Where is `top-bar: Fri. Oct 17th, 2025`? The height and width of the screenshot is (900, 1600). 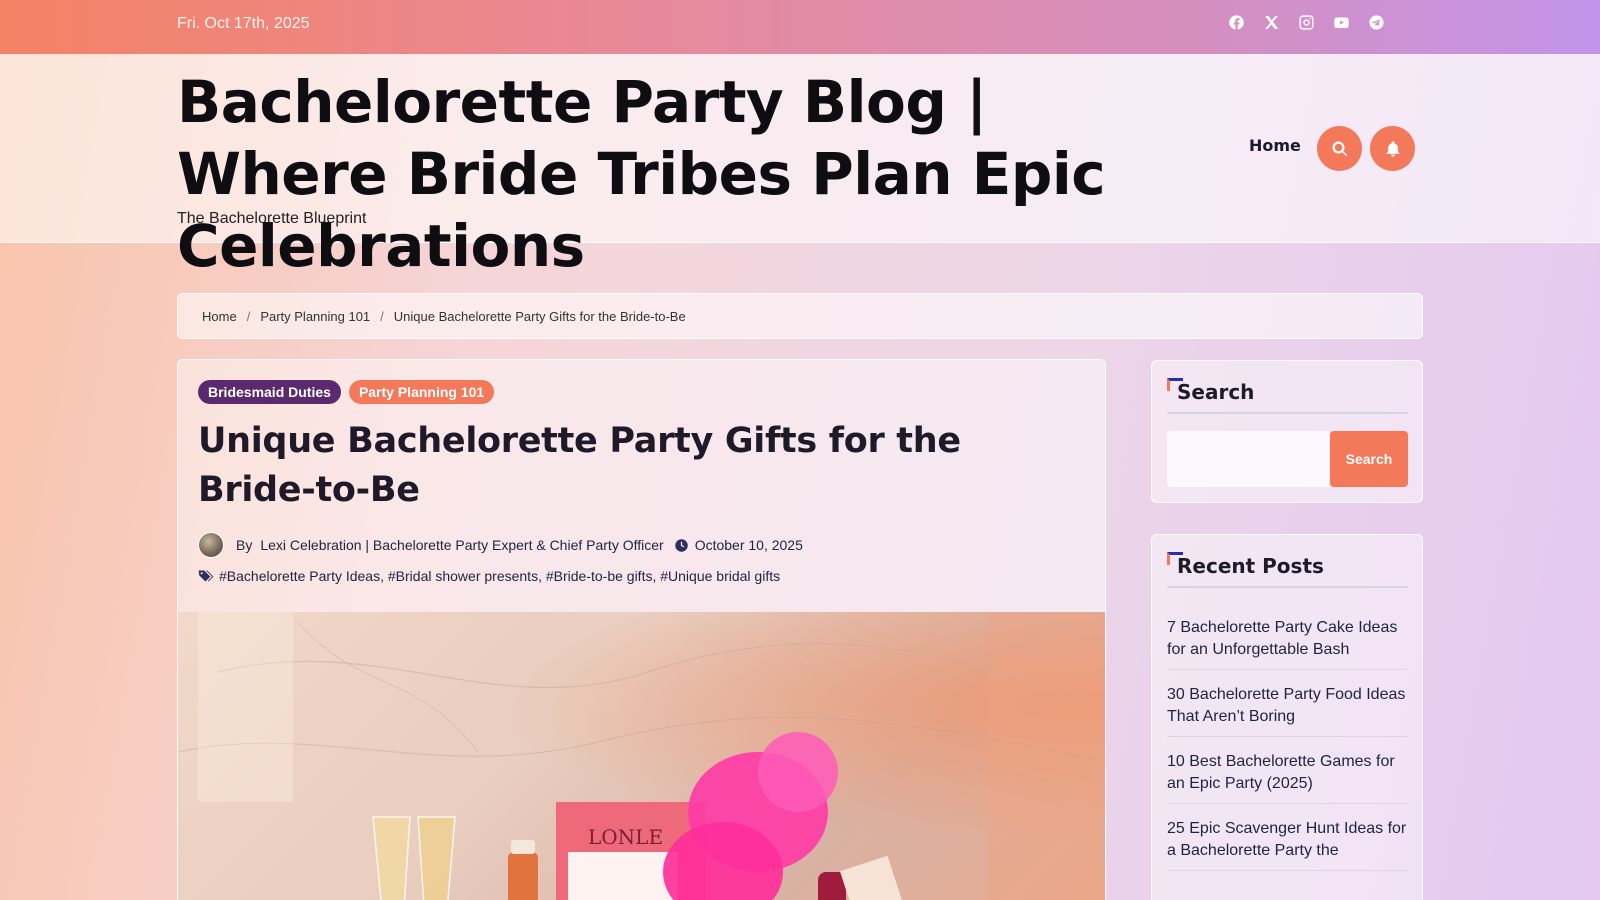
top-bar: Fri. Oct 17th, 2025 is located at coordinates (800, 27).